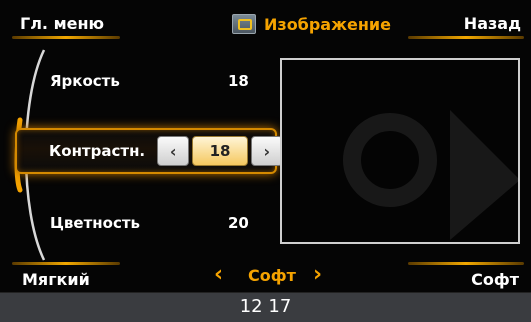 Image resolution: width=531 pixels, height=322 pixels. Describe the element at coordinates (466, 263) in the screenshot. I see `bottom-right-divider` at that location.